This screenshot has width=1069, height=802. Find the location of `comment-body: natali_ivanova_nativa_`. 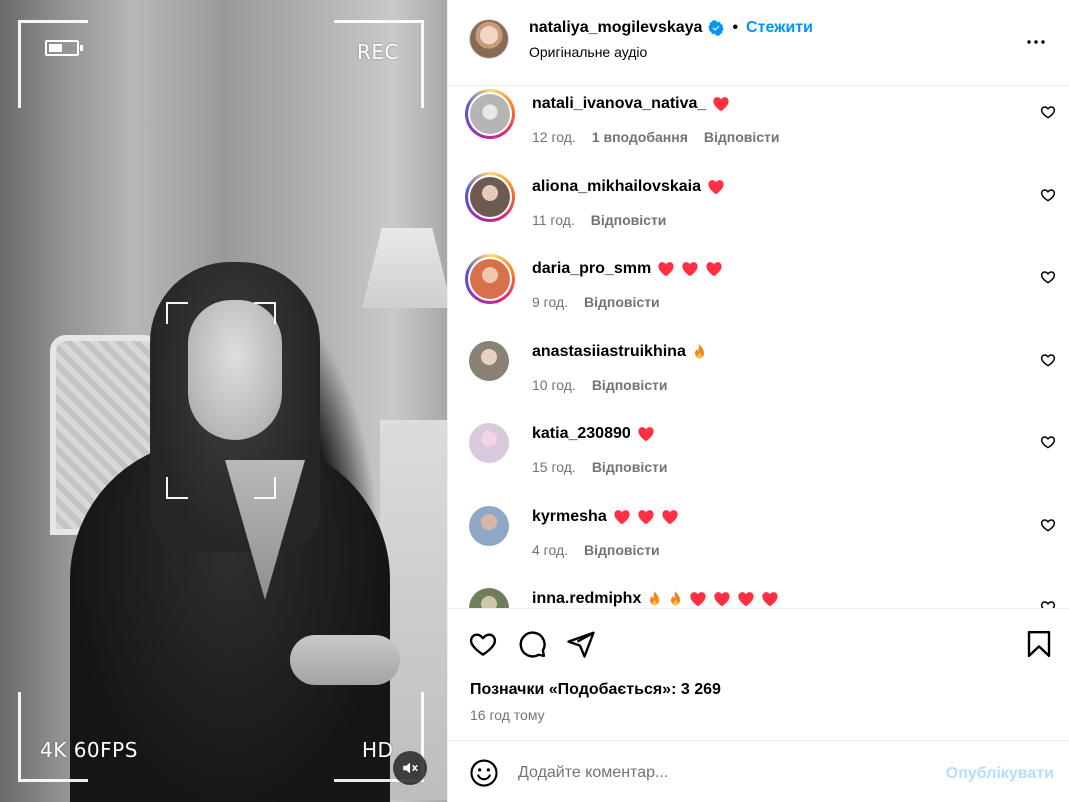

comment-body: natali_ivanova_nativa_ is located at coordinates (631, 104).